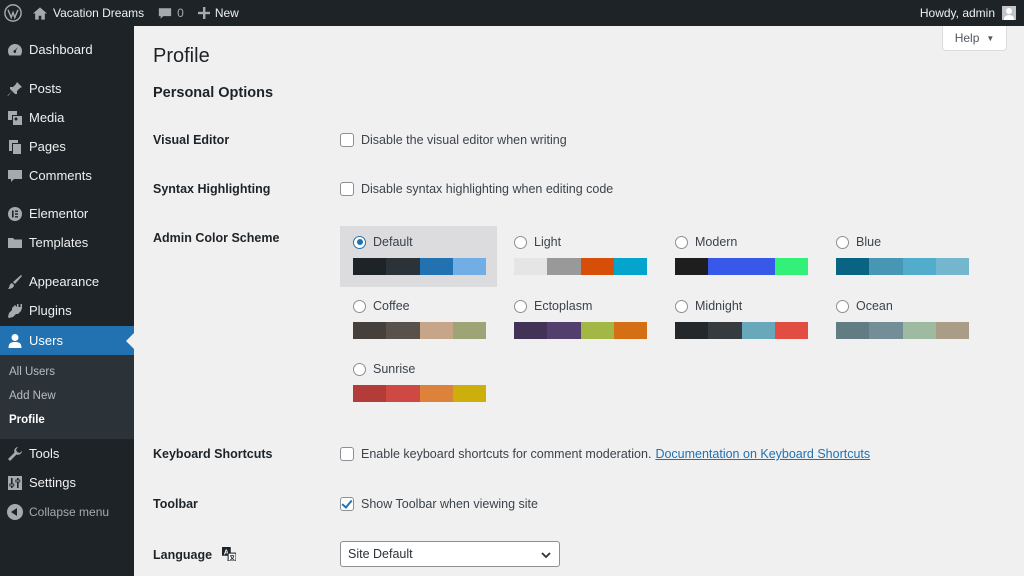 The width and height of the screenshot is (1024, 576). What do you see at coordinates (974, 38) in the screenshot?
I see `help-button: Help ▼` at bounding box center [974, 38].